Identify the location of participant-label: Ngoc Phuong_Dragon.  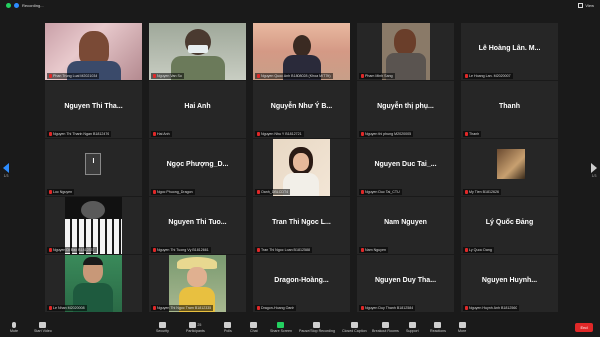
(173, 192).